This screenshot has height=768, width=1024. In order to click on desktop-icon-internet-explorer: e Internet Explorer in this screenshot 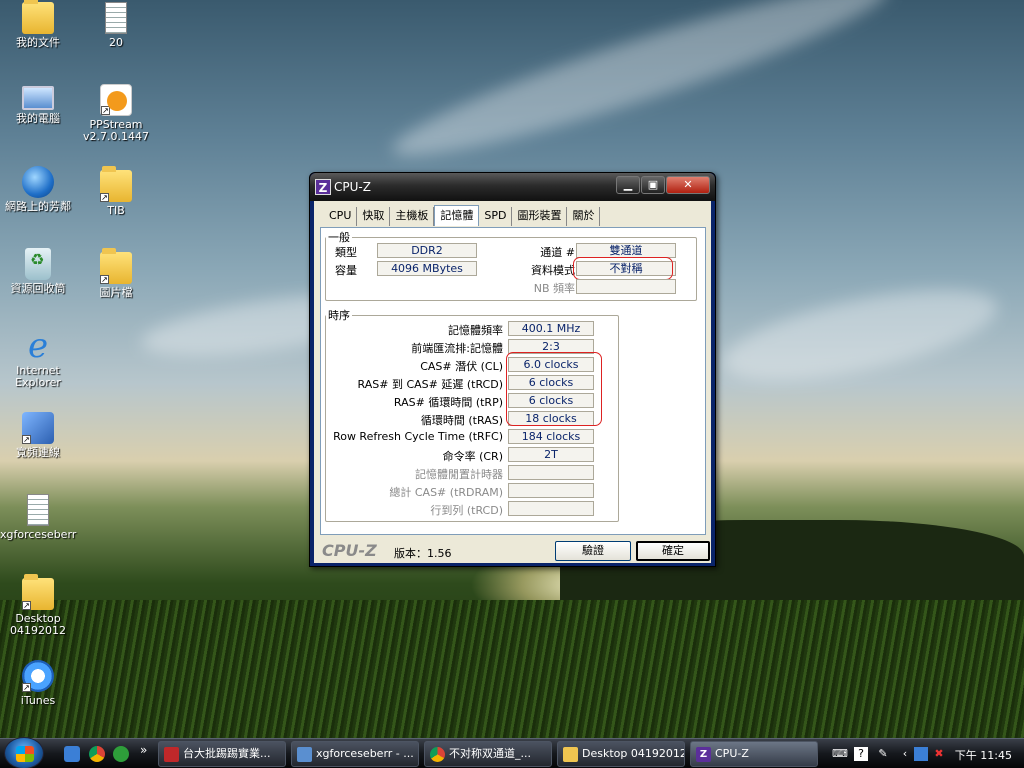, I will do `click(38, 357)`.